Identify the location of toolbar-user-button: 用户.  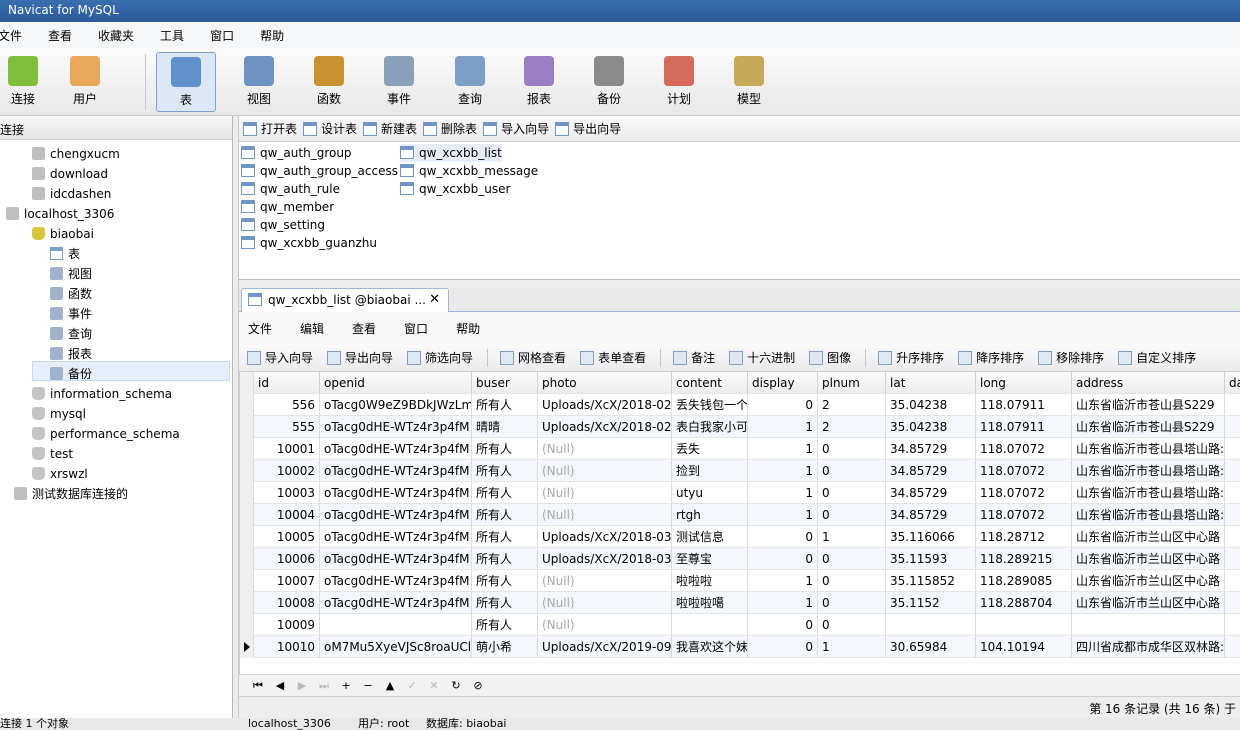
(85, 82).